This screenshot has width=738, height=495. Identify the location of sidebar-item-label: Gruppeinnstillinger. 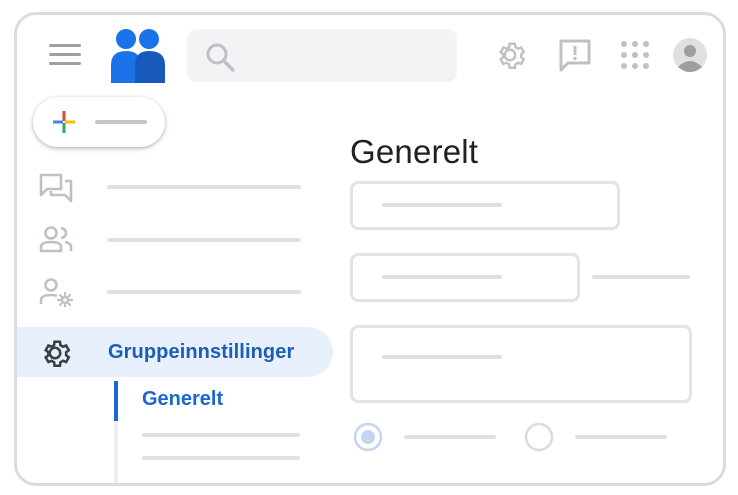
(201, 352).